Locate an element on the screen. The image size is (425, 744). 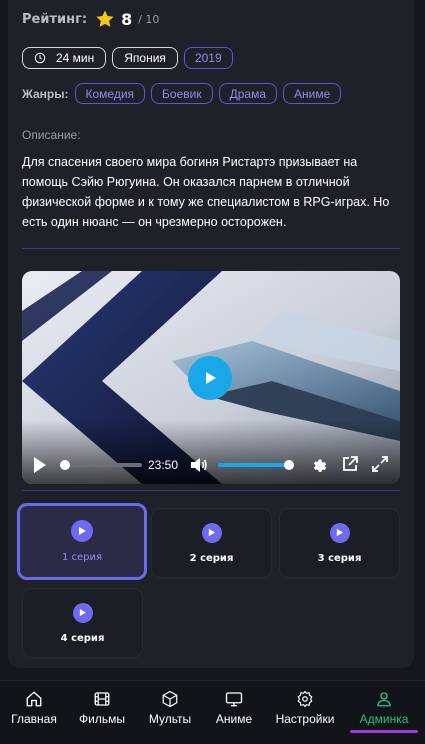
episode-label: 1 серия is located at coordinates (82, 557).